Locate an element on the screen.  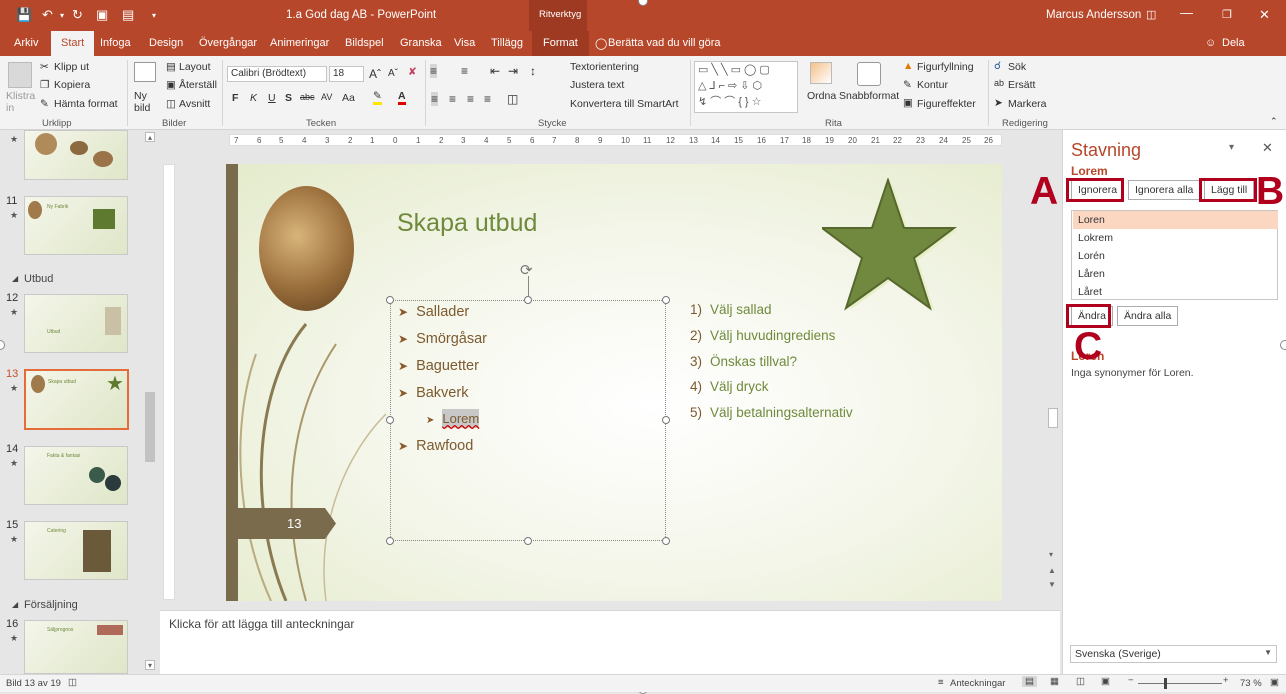
select-button: Markera is located at coordinates (1027, 104).